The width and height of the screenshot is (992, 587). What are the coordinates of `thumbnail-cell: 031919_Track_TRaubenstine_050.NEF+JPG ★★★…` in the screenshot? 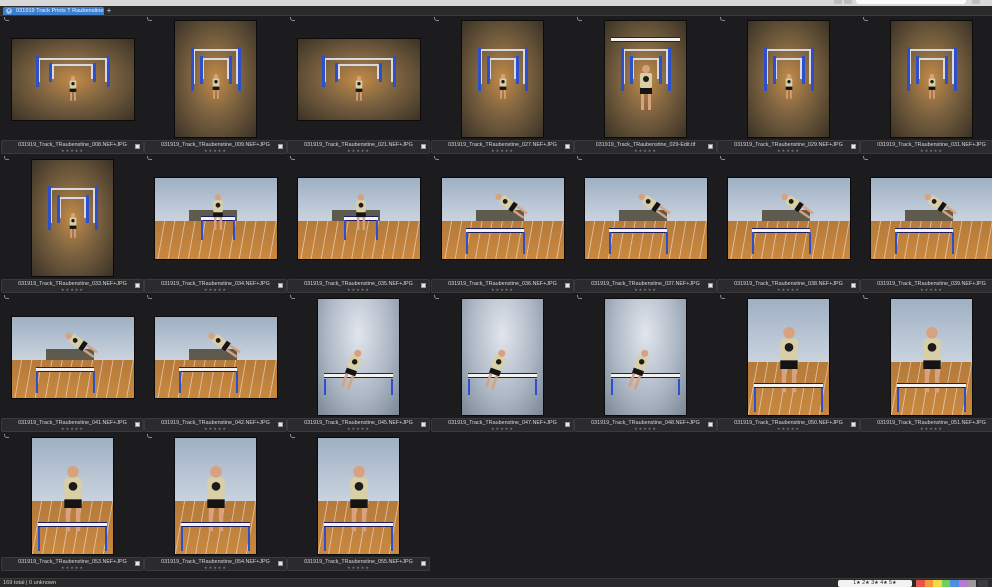 It's located at (788, 364).